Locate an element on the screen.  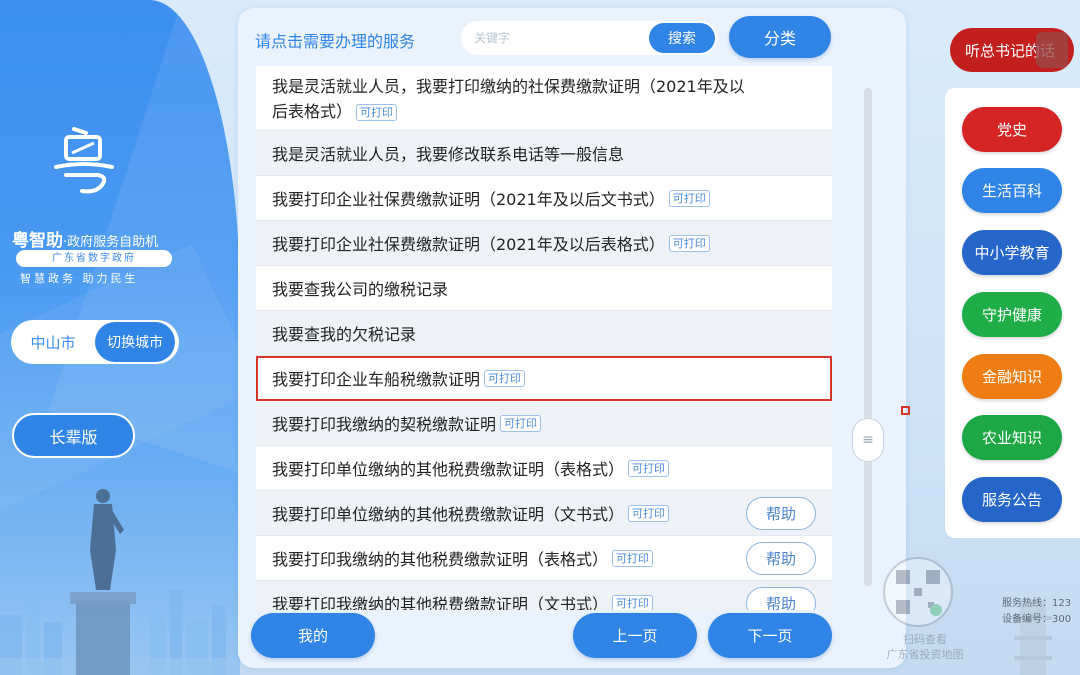
service-item: 我要打印我缴纳的其他税费缴款证明（表格式） 可打印 帮助 is located at coordinates (544, 558).